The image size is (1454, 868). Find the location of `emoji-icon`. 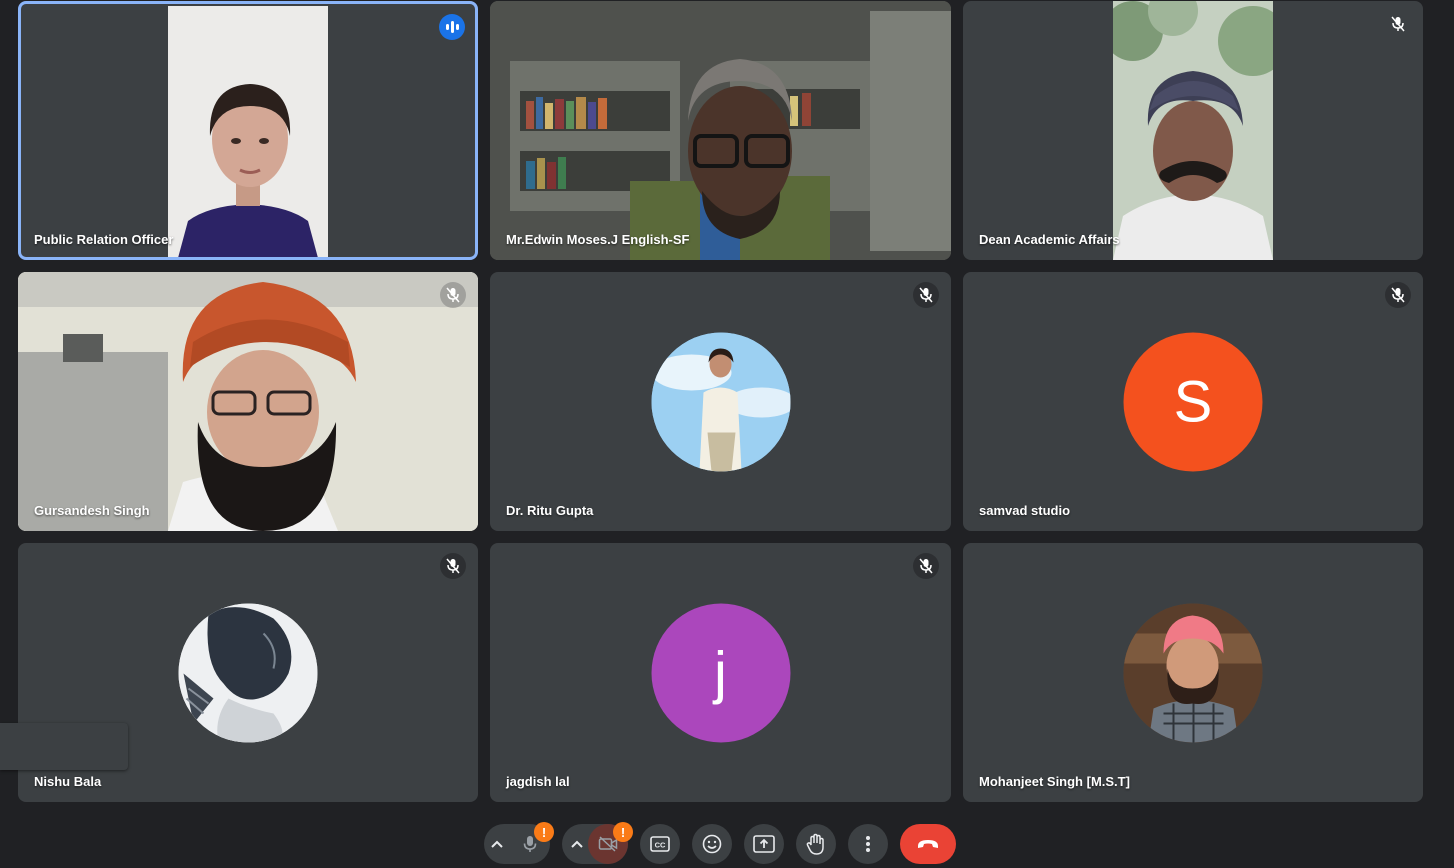

emoji-icon is located at coordinates (712, 844).